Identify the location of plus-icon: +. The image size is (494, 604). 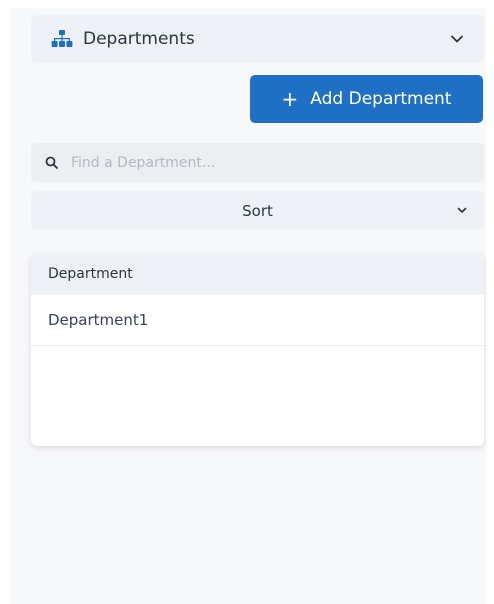
(290, 99).